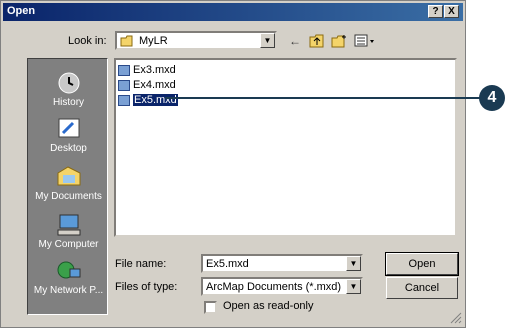 Image resolution: width=513 pixels, height=328 pixels. Describe the element at coordinates (68, 225) in the screenshot. I see `my-computer-icon` at that location.